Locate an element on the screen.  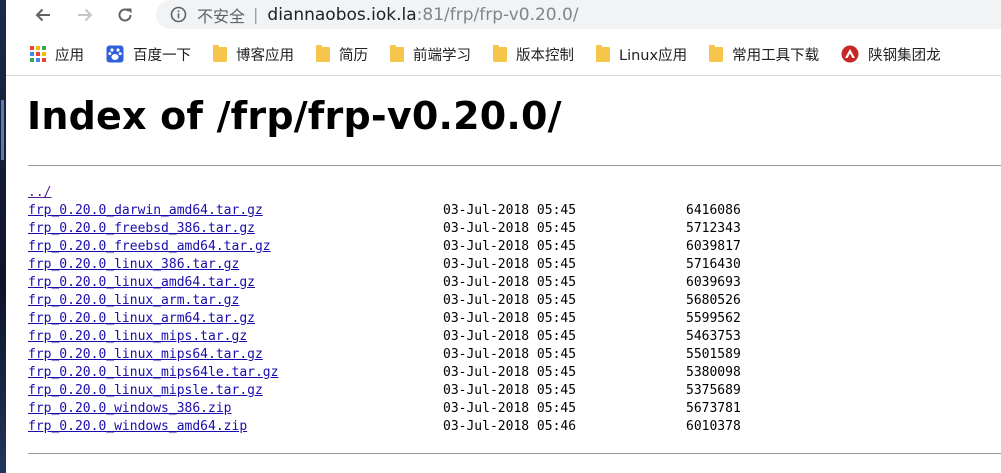
arrow-left-icon is located at coordinates (42, 15).